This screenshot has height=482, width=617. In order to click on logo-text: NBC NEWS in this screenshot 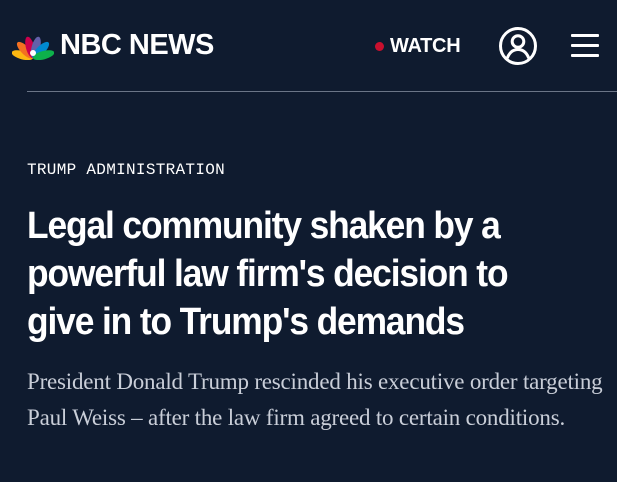, I will do `click(137, 45)`.